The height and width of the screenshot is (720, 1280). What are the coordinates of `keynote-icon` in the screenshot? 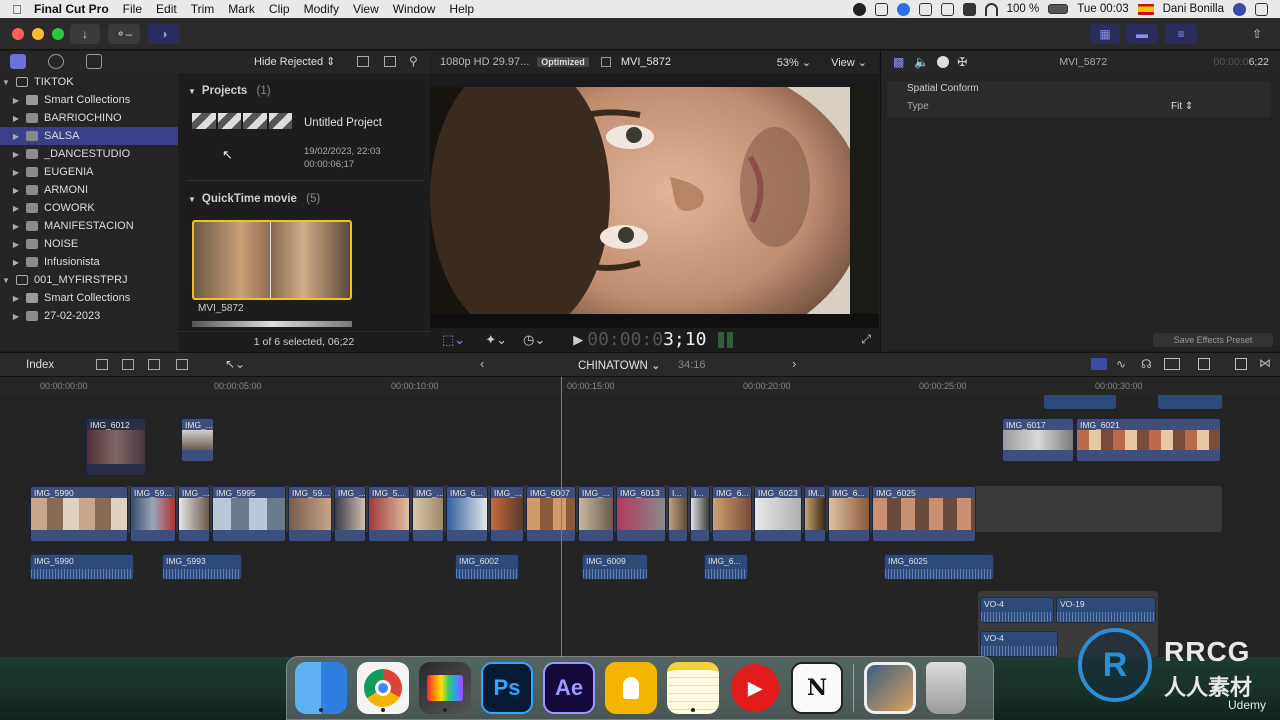 It's located at (631, 688).